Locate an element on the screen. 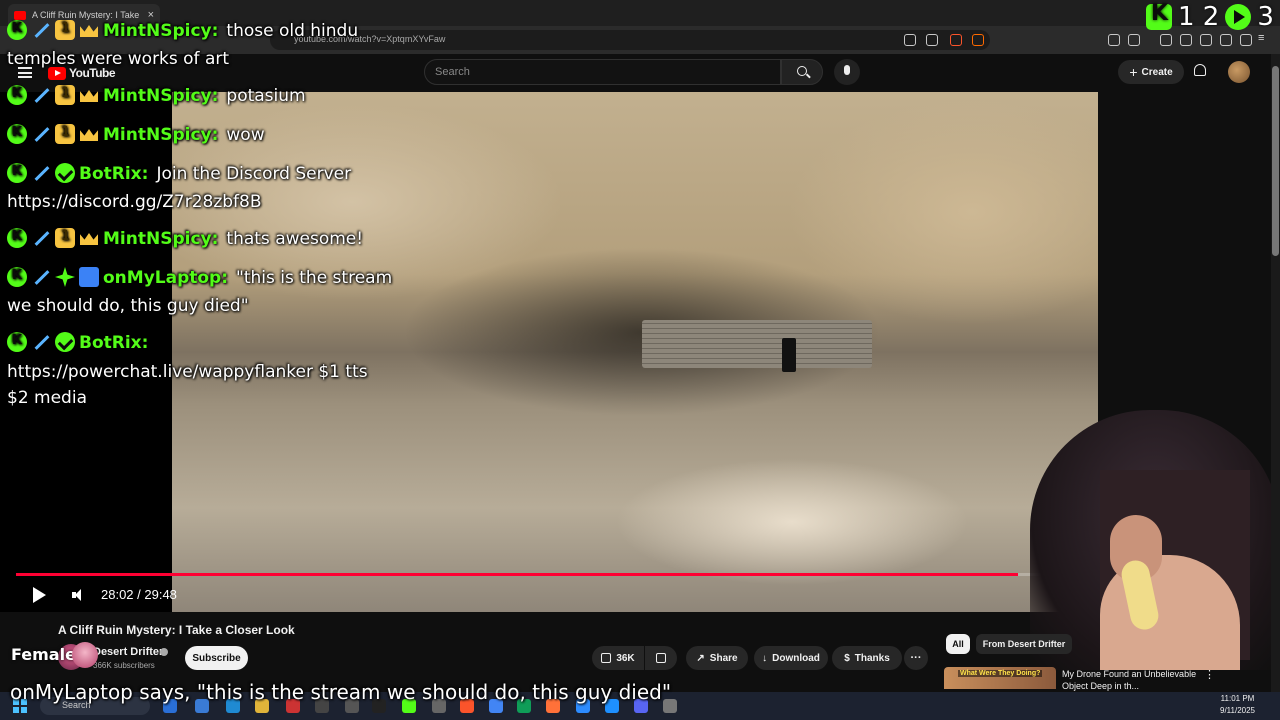  search-input: Search is located at coordinates (602, 72).